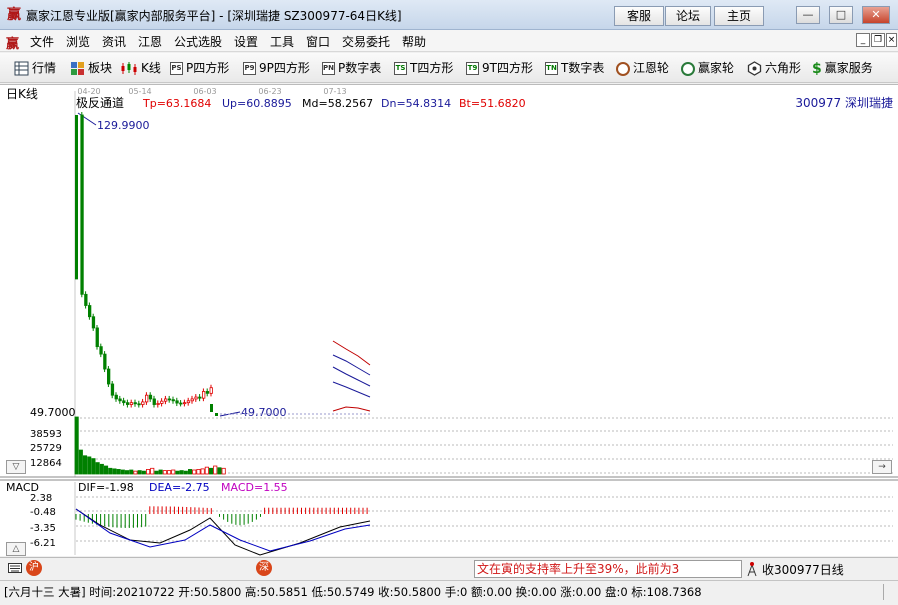  Describe the element at coordinates (688, 16) in the screenshot. I see `forum-link-button: 论坛` at that location.